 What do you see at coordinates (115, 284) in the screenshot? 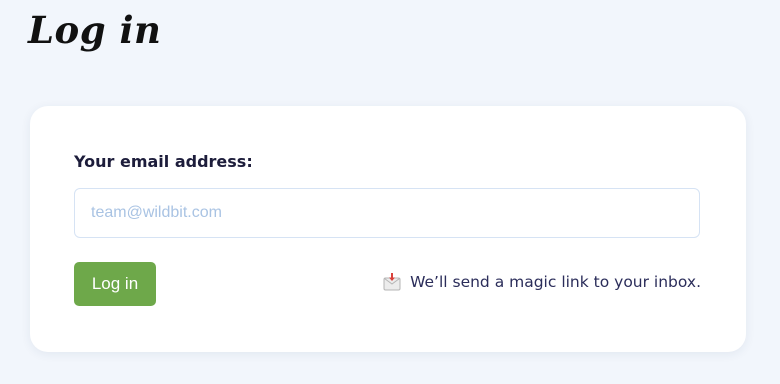
I see `login-button: Log in` at bounding box center [115, 284].